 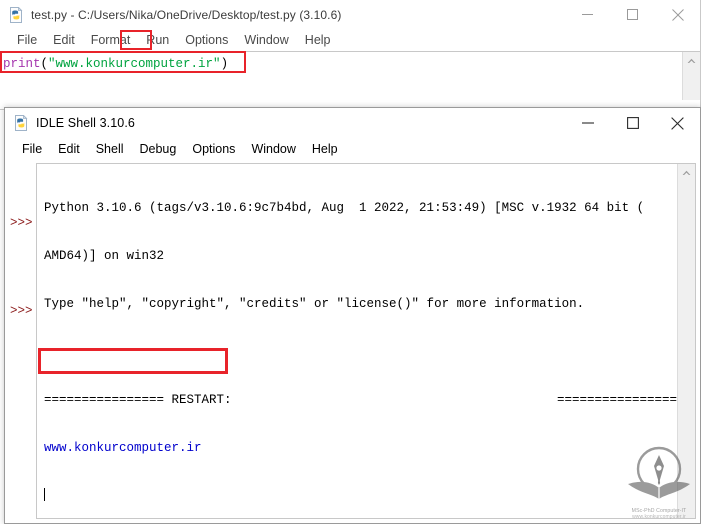 What do you see at coordinates (360, 496) in the screenshot?
I see `shell-input-caret-line` at bounding box center [360, 496].